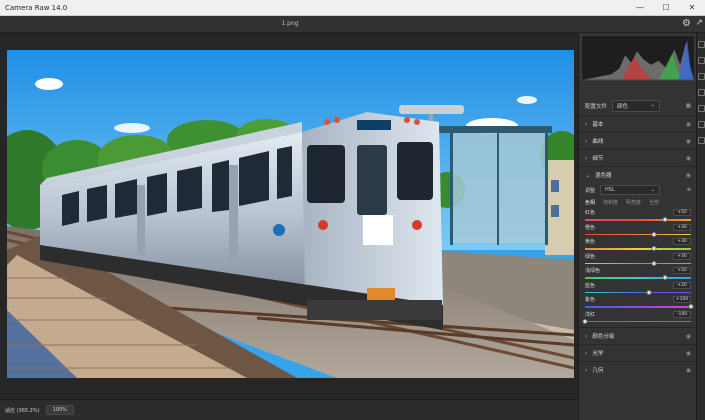 This screenshot has width=705, height=420. I want to click on slider-value-field: +20, so click(682, 285).